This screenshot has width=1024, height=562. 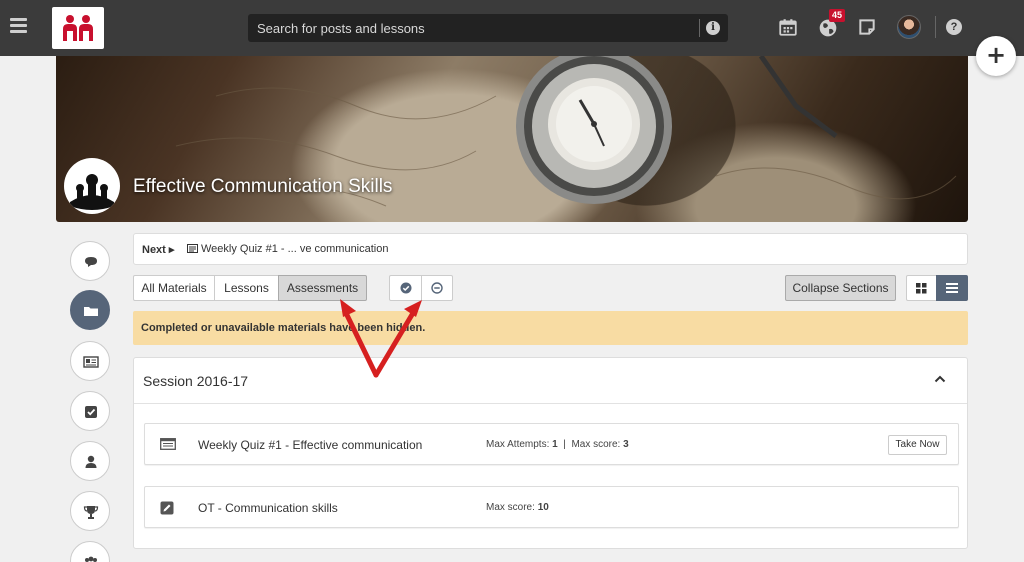 What do you see at coordinates (91, 559) in the screenshot?
I see `group-icon` at bounding box center [91, 559].